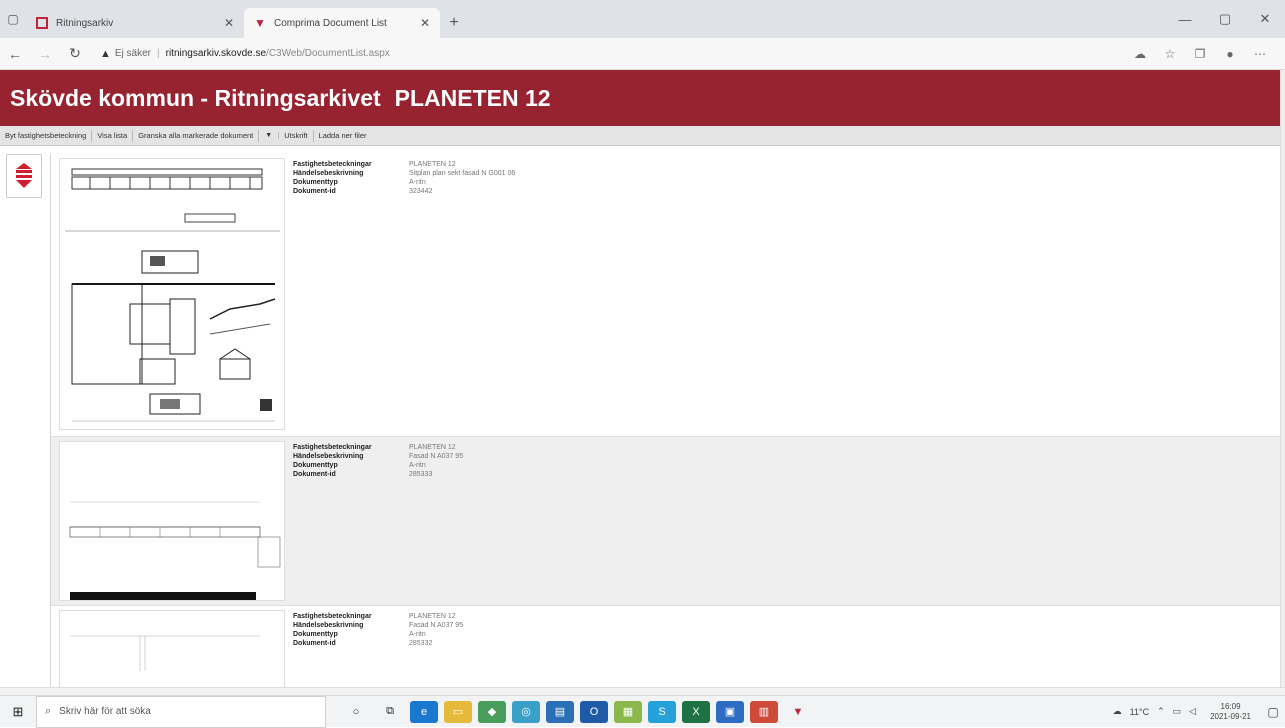 This screenshot has width=1285, height=728. What do you see at coordinates (1230, 54) in the screenshot?
I see `profile-icon: ●` at bounding box center [1230, 54].